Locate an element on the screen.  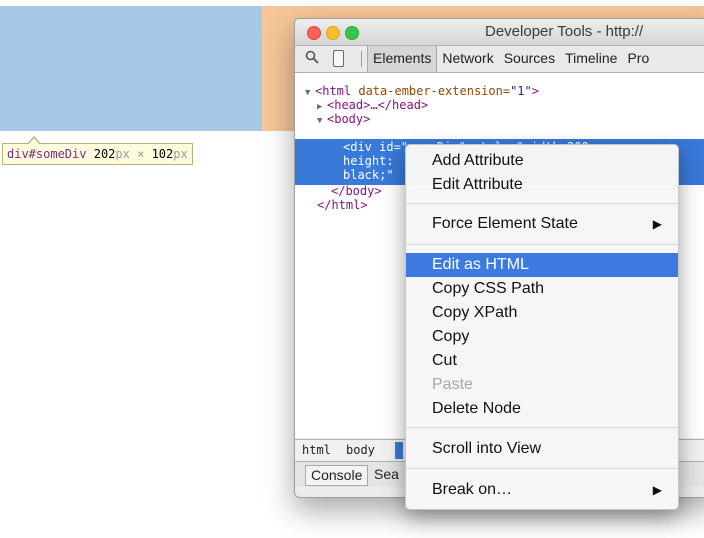
tab-network: Network is located at coordinates (467, 59).